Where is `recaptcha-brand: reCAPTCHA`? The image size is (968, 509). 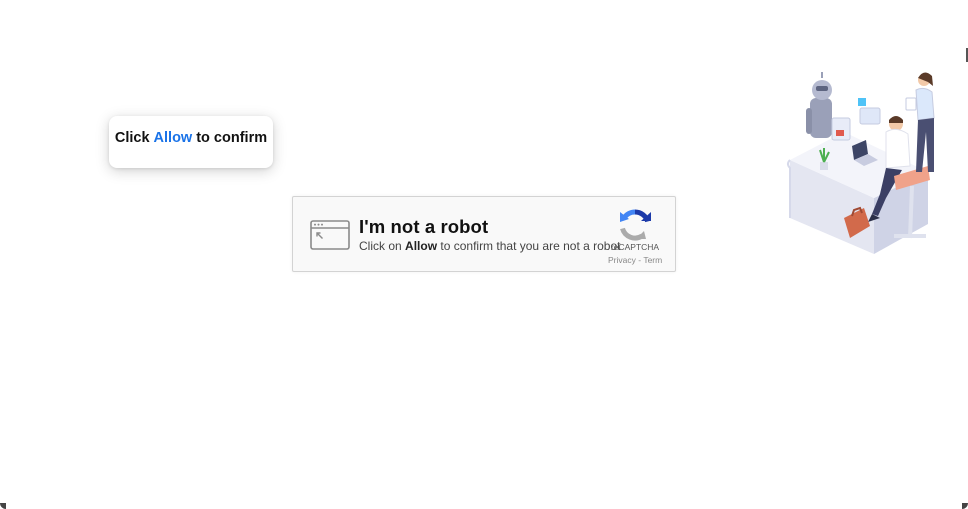 recaptcha-brand: reCAPTCHA is located at coordinates (635, 247).